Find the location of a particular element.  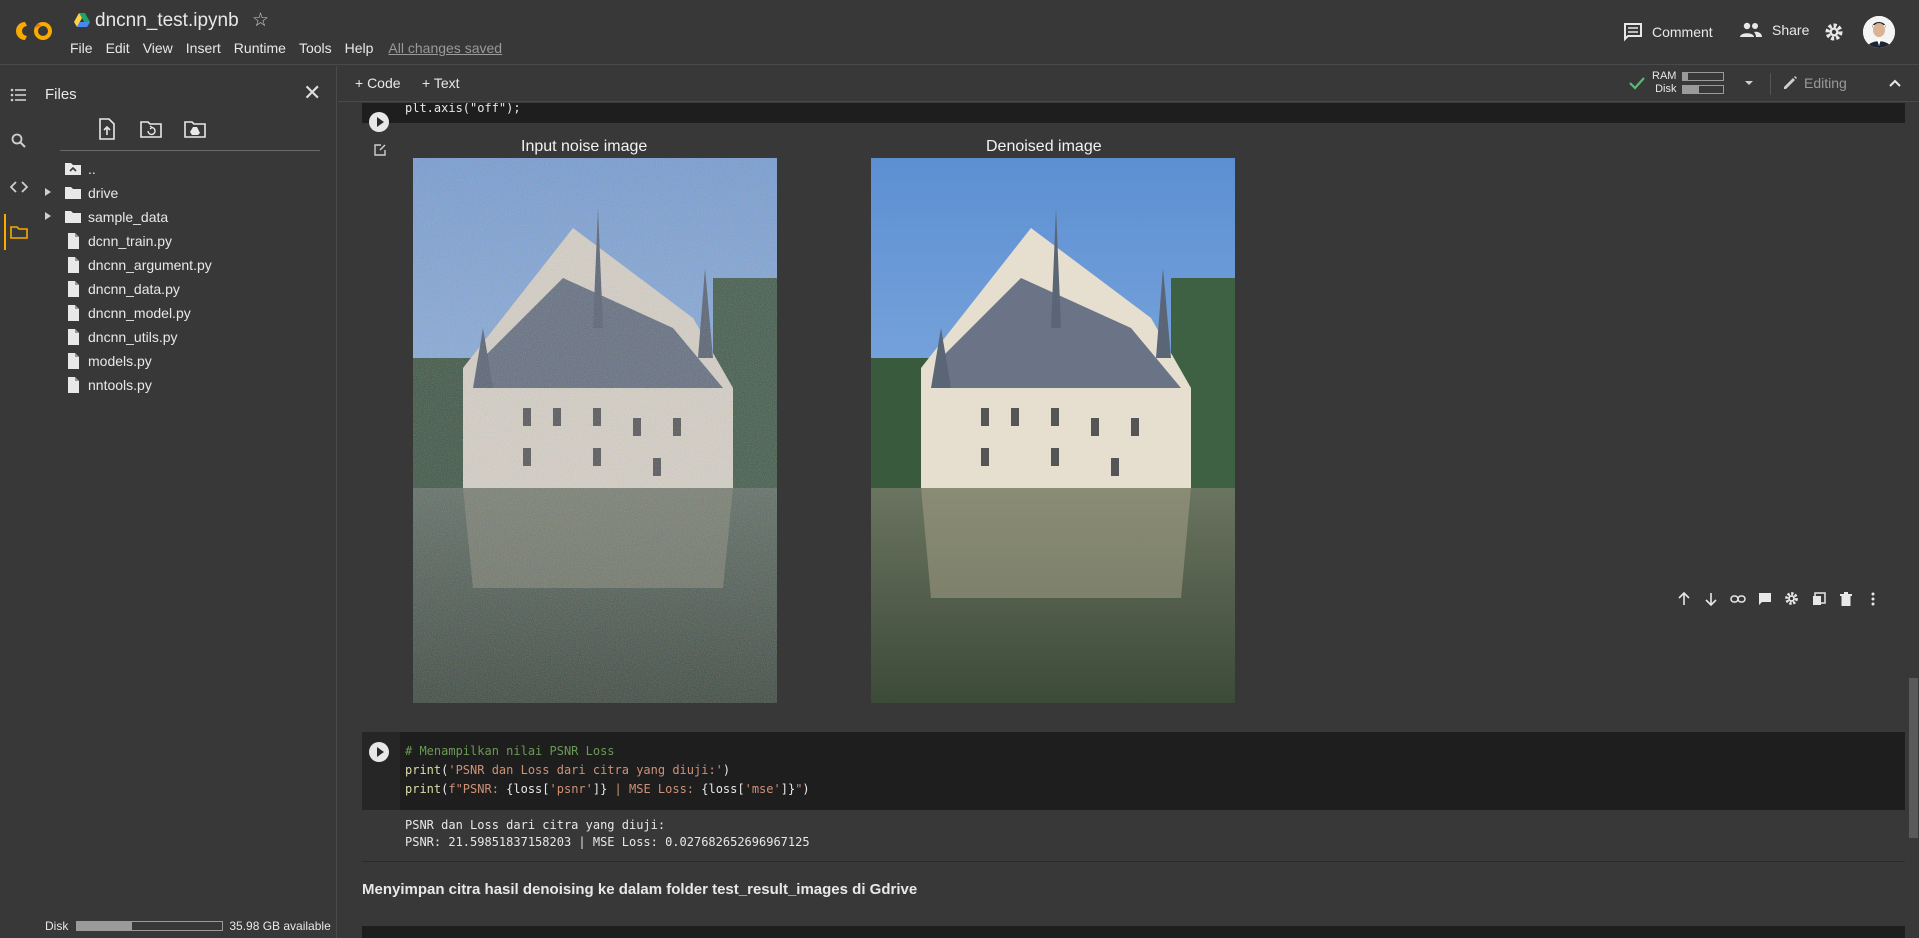

move-down-icon is located at coordinates (1710, 598).